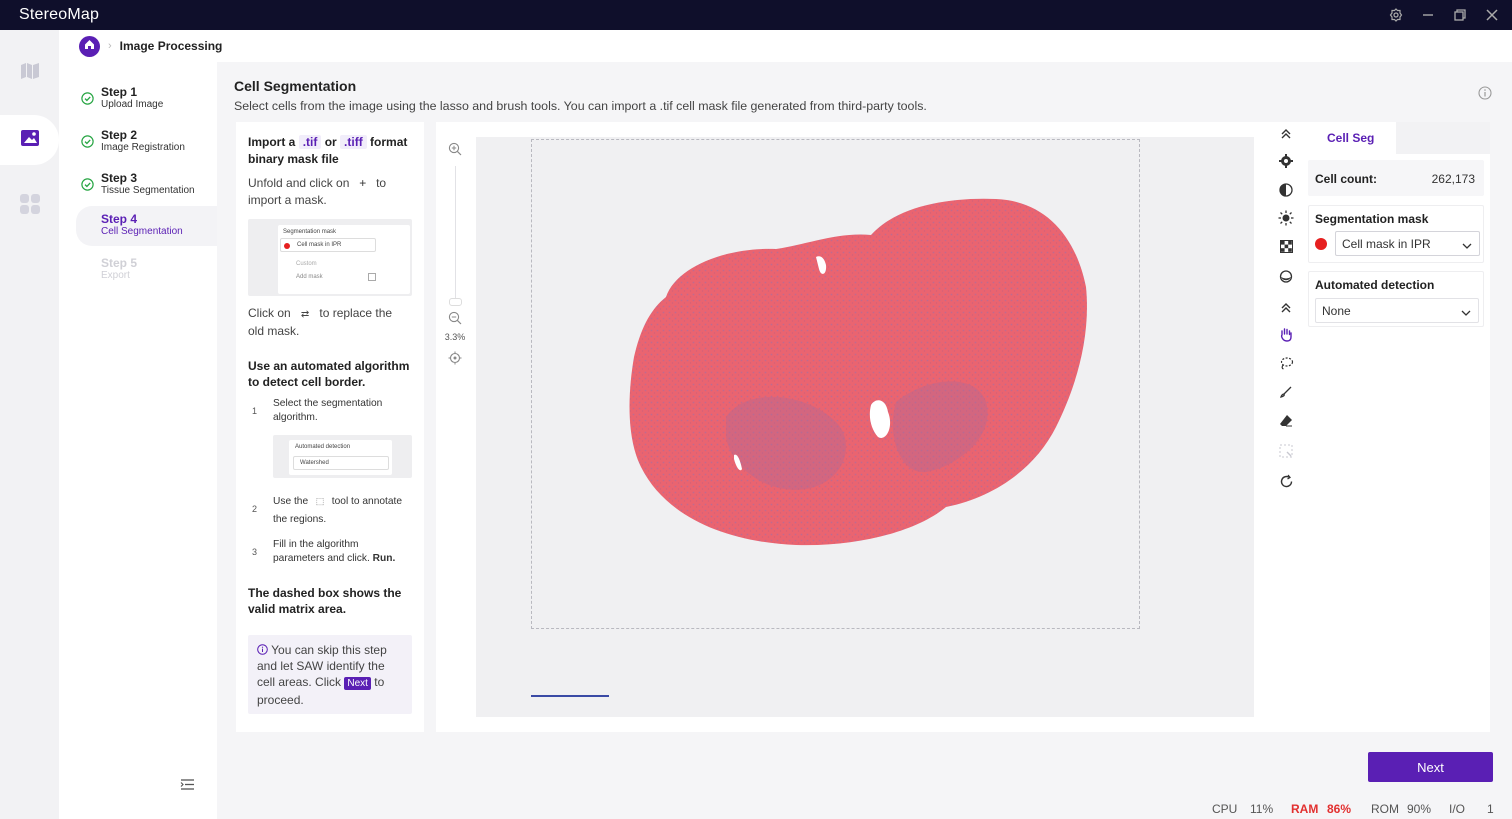 The height and width of the screenshot is (819, 1512). I want to click on tip-line-1: You can skip this step, so click(329, 650).